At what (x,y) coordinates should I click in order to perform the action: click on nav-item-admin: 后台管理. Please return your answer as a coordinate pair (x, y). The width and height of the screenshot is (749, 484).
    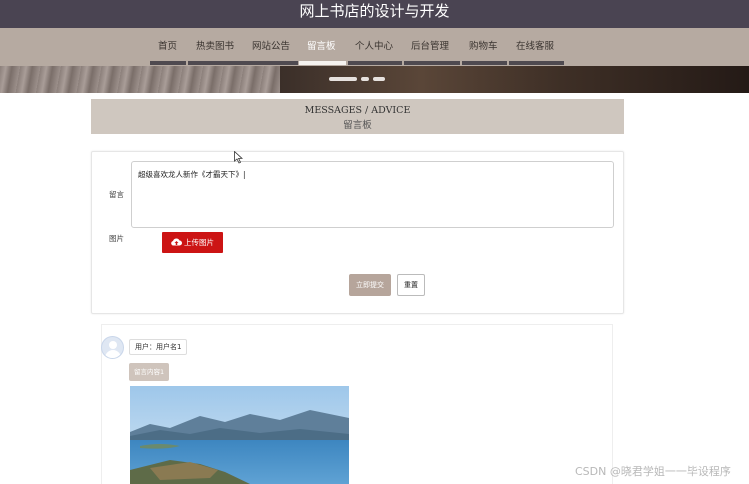
    Looking at the image, I should click on (430, 45).